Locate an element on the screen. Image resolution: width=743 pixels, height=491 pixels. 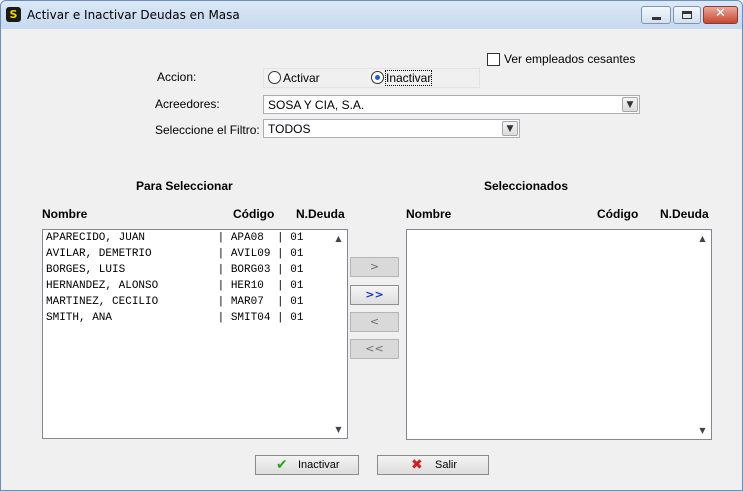
app-shield-icon: S is located at coordinates (13, 14).